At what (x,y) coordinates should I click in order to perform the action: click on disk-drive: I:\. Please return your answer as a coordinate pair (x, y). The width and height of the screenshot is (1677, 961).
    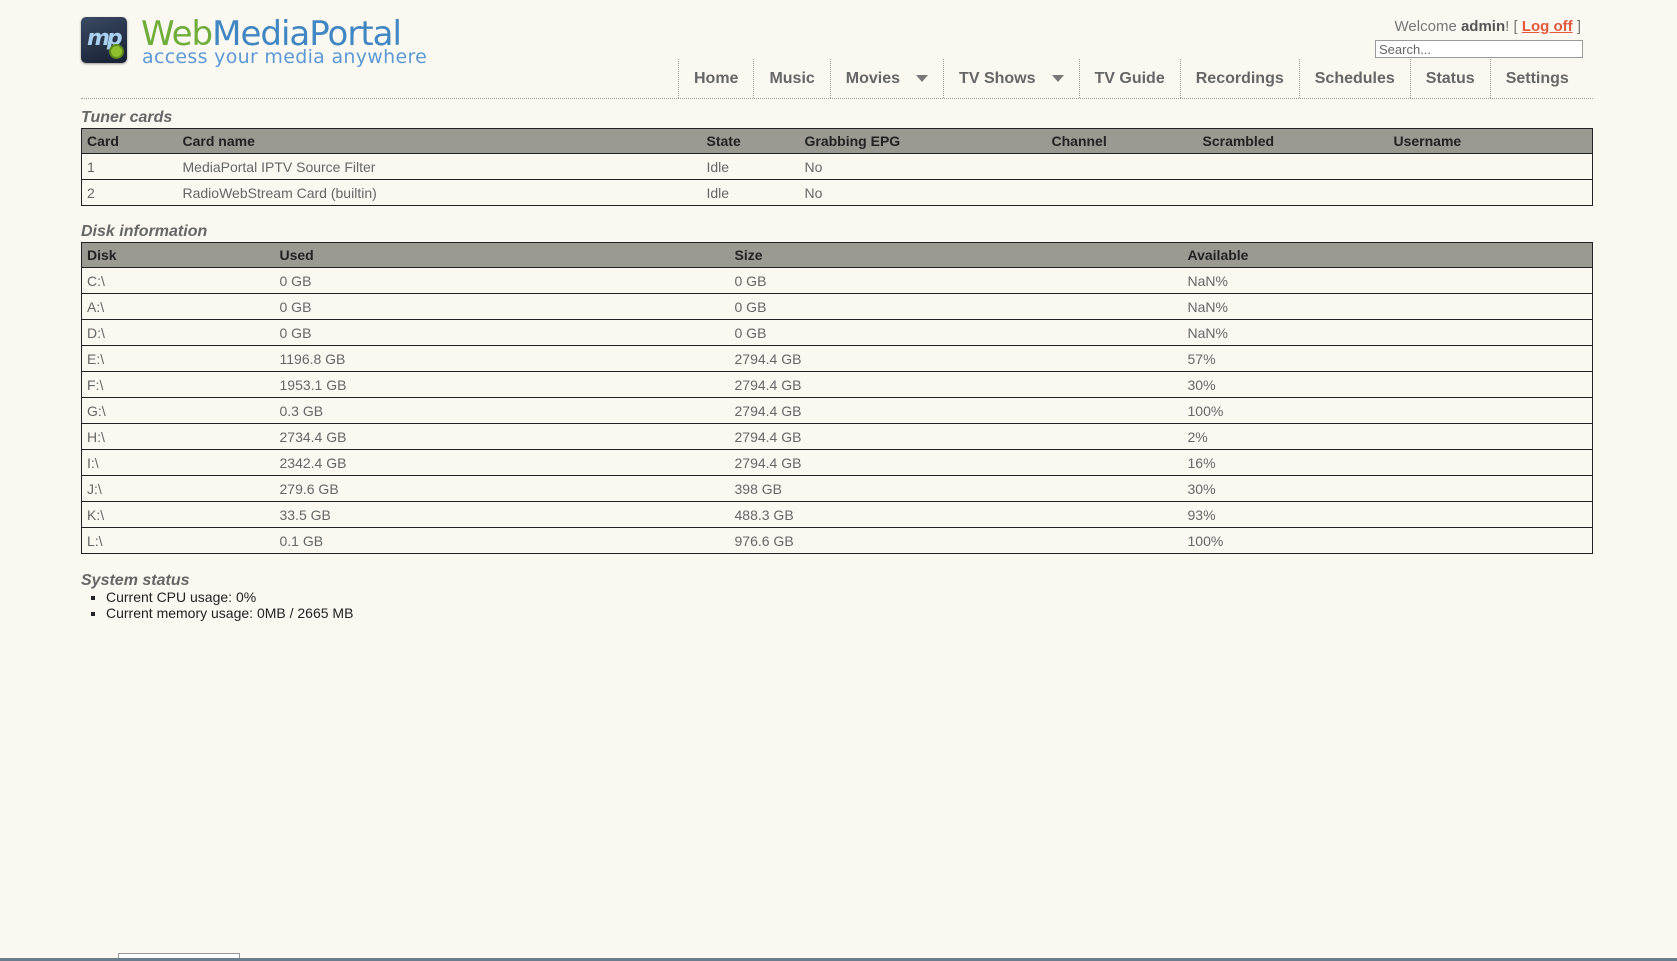
    Looking at the image, I should click on (178, 462).